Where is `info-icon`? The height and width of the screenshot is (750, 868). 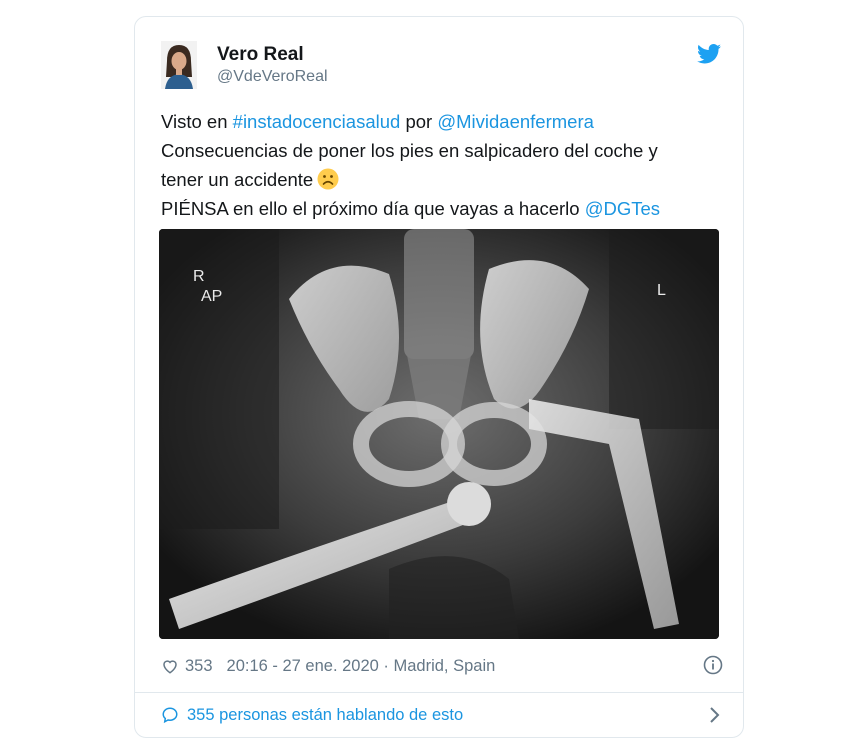
info-icon is located at coordinates (713, 665).